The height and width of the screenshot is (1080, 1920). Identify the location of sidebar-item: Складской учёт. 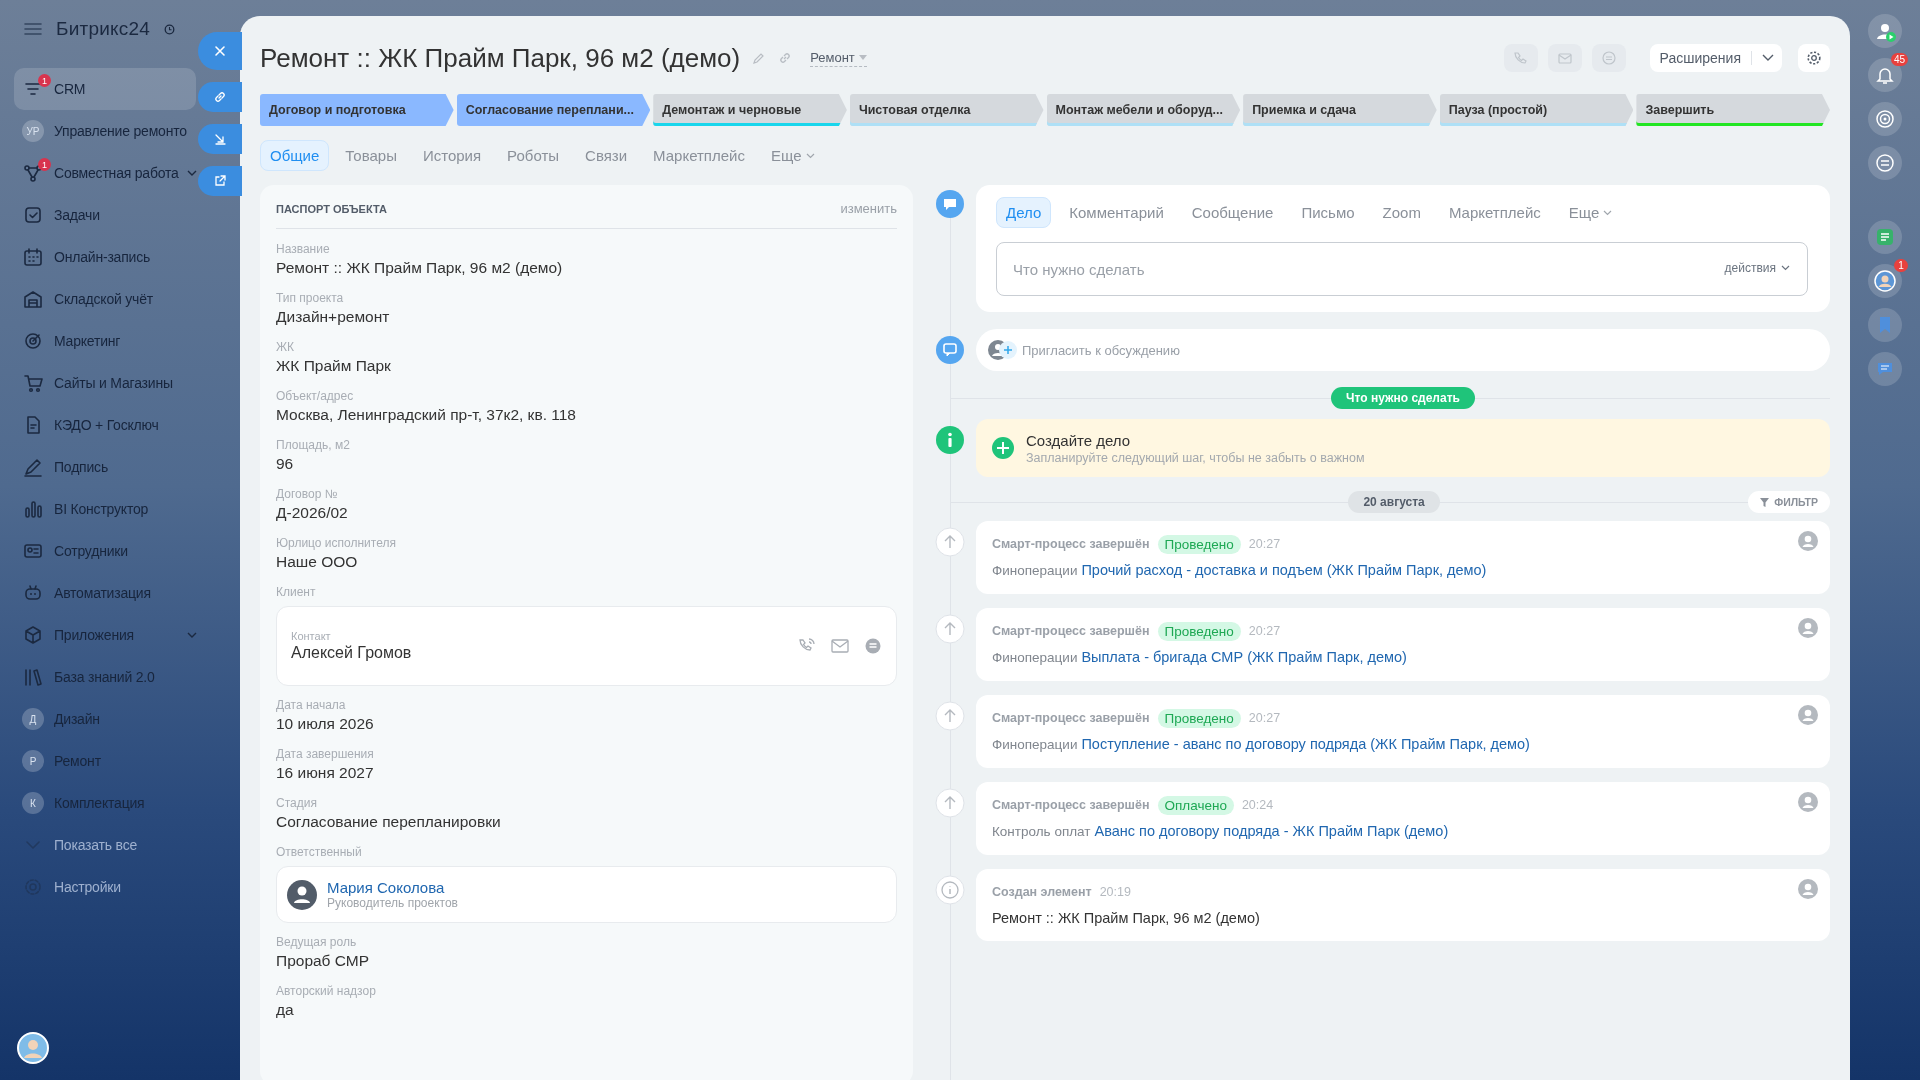
(105, 299).